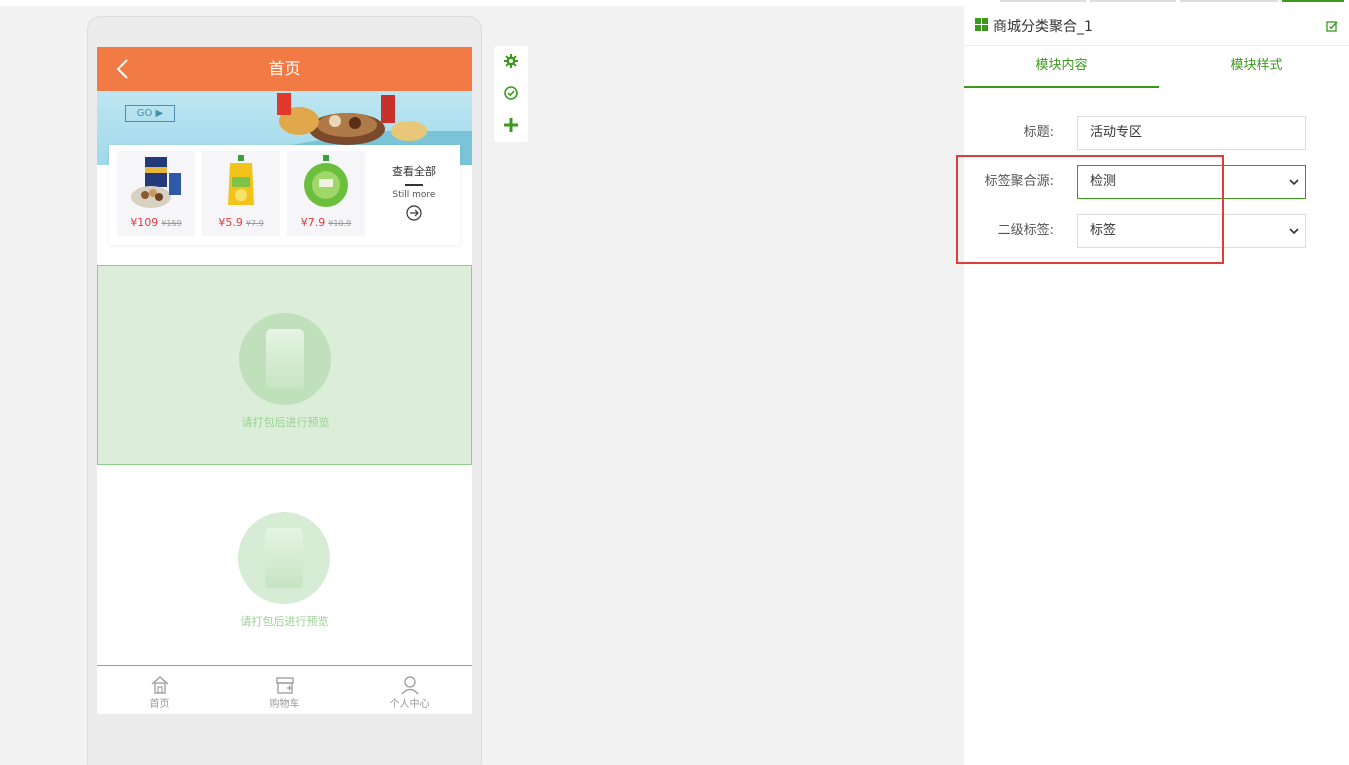 The height and width of the screenshot is (765, 1349). What do you see at coordinates (1025, 230) in the screenshot?
I see `secondary-tag-label: 二级标签:` at bounding box center [1025, 230].